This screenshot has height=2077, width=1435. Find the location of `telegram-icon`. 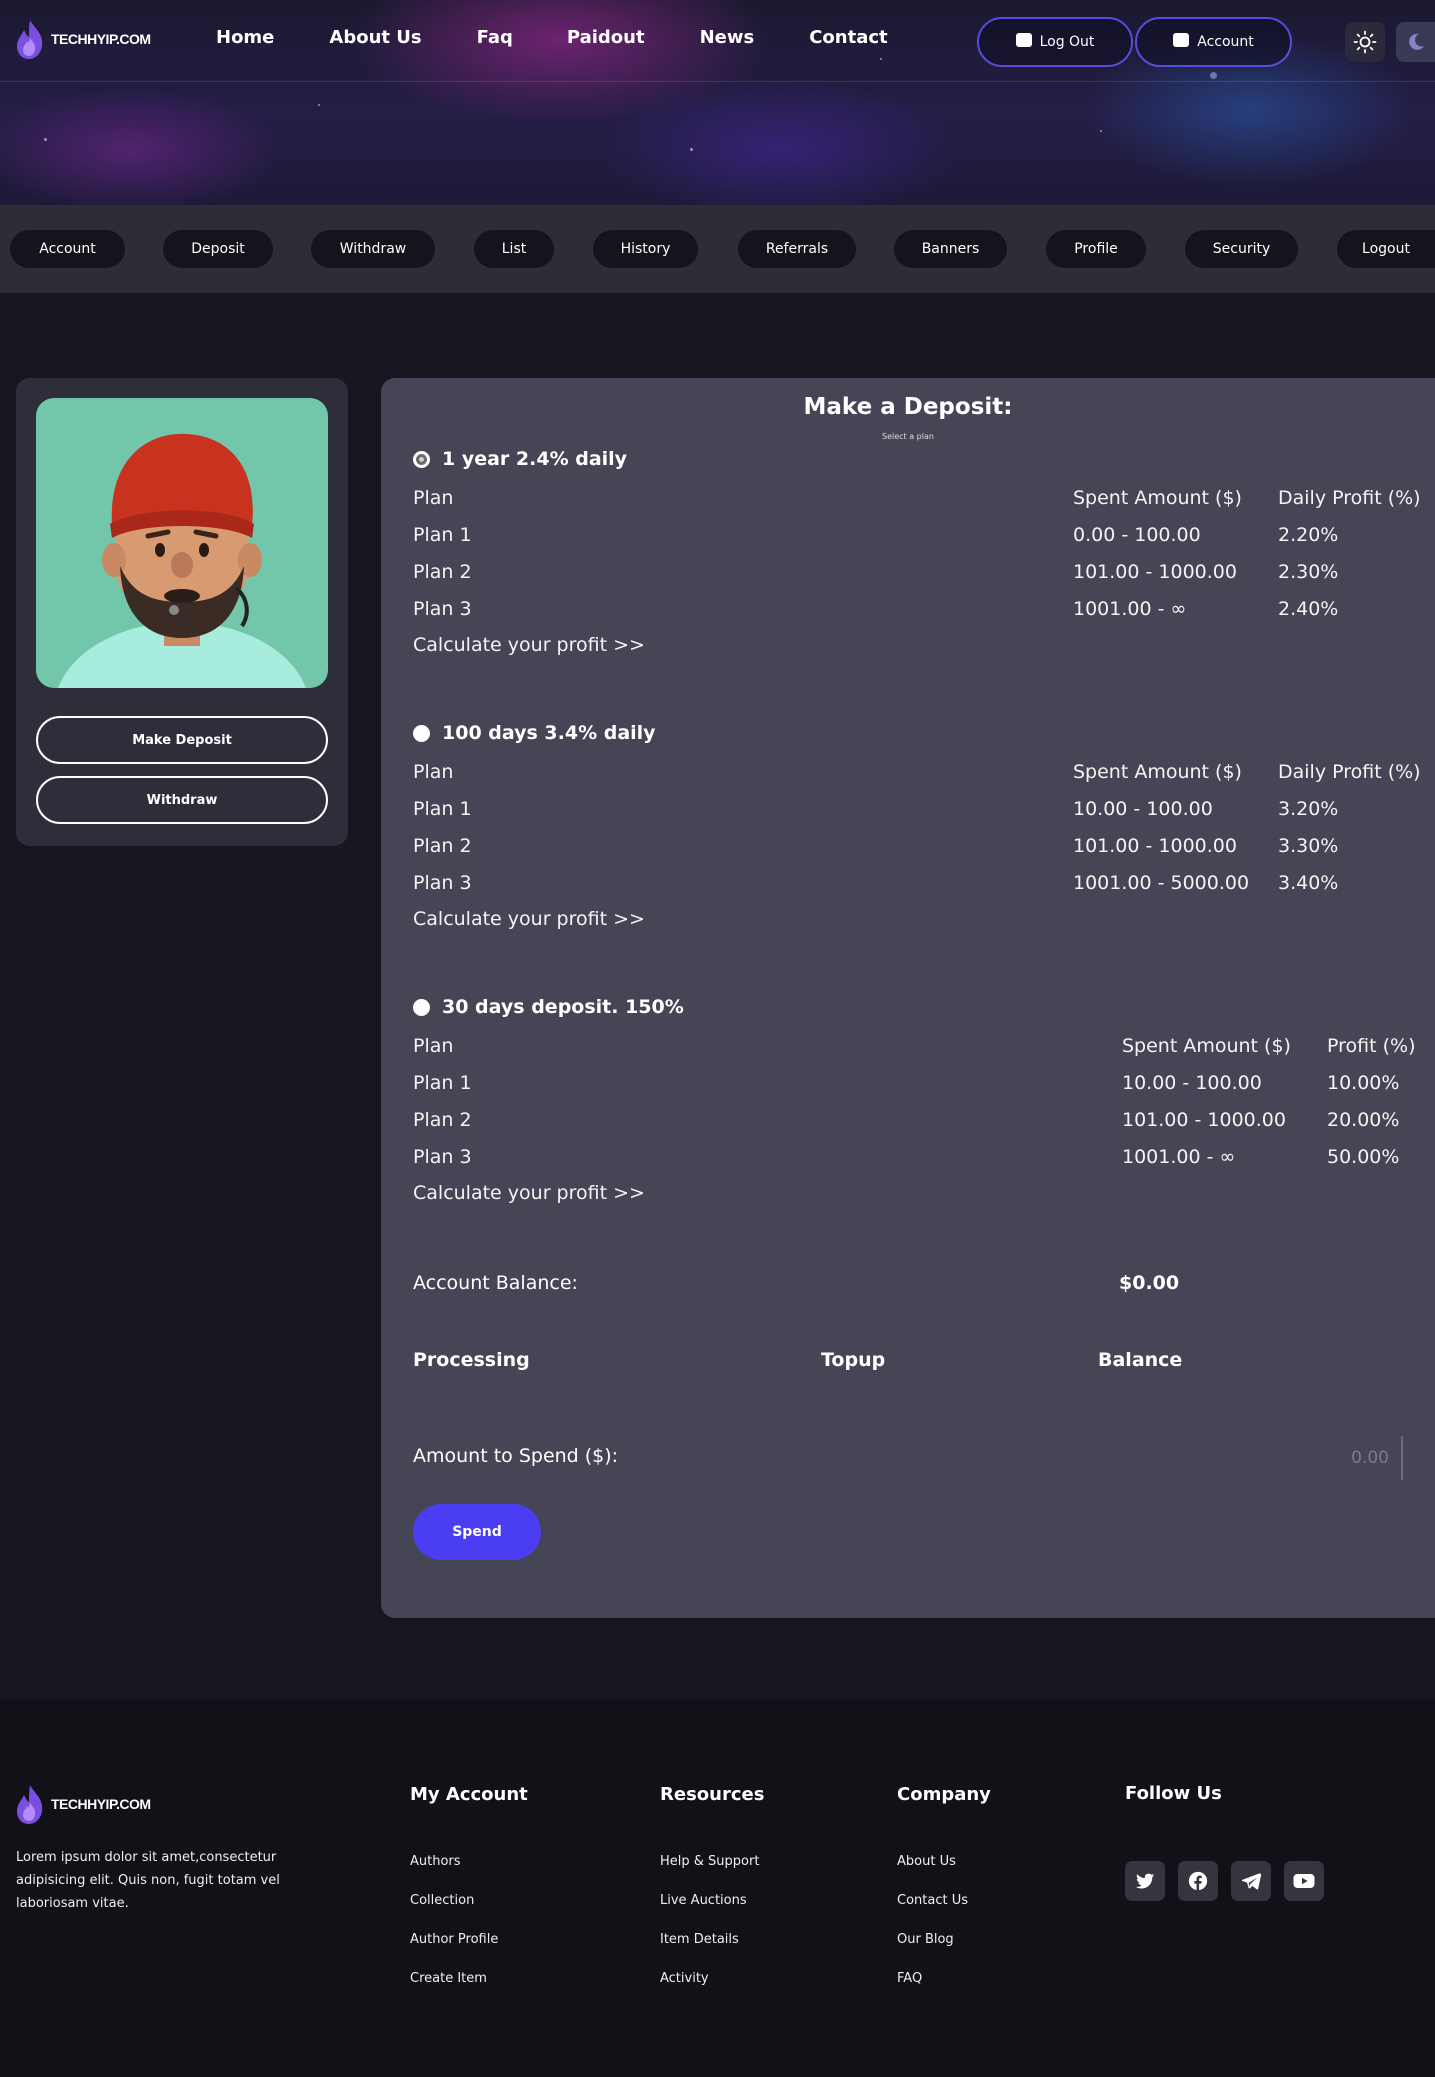

telegram-icon is located at coordinates (1251, 1881).